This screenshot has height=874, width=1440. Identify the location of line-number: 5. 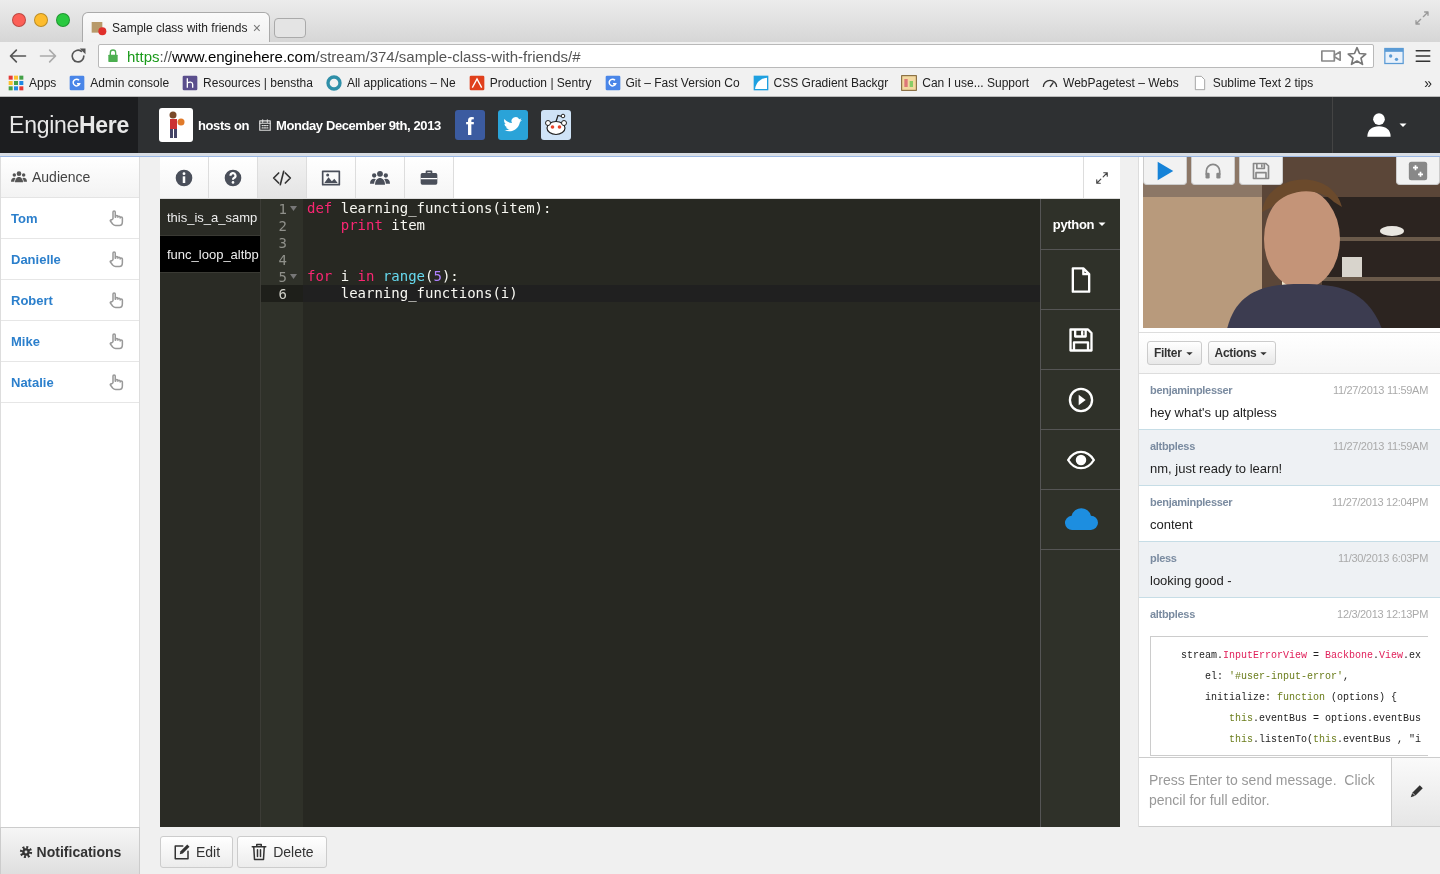
(282, 276).